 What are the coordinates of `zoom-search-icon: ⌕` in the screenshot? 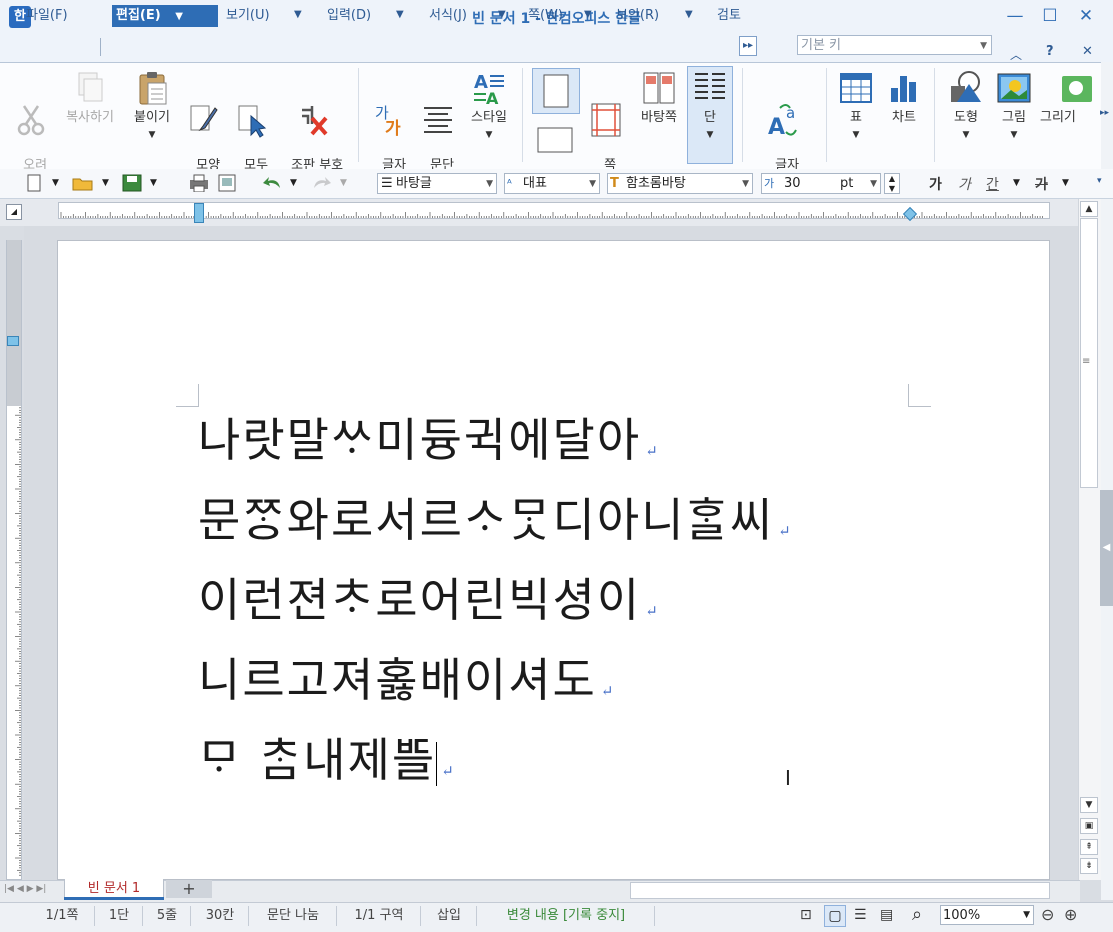 It's located at (917, 914).